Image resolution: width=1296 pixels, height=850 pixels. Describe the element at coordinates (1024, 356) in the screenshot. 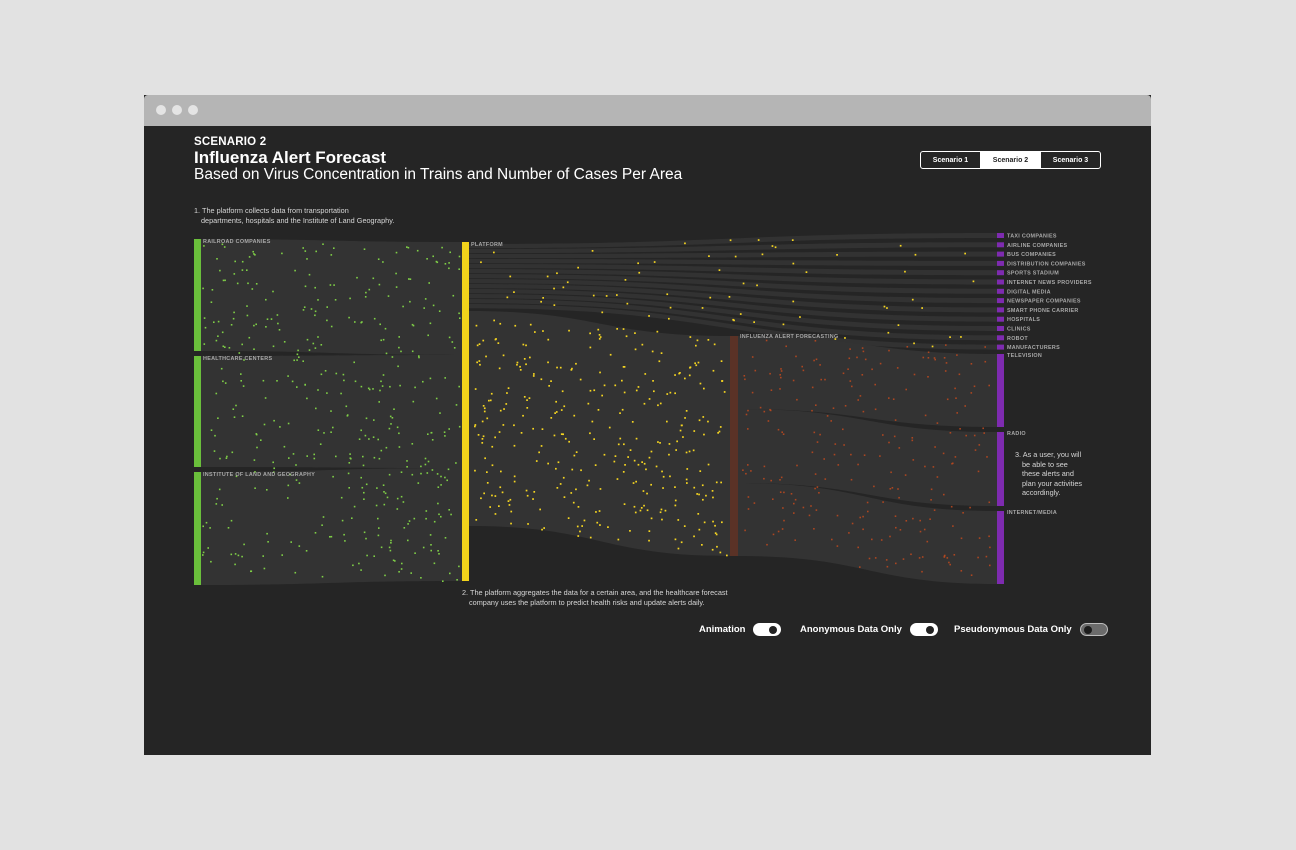

I see `destination-node-label: TELEVISION` at that location.